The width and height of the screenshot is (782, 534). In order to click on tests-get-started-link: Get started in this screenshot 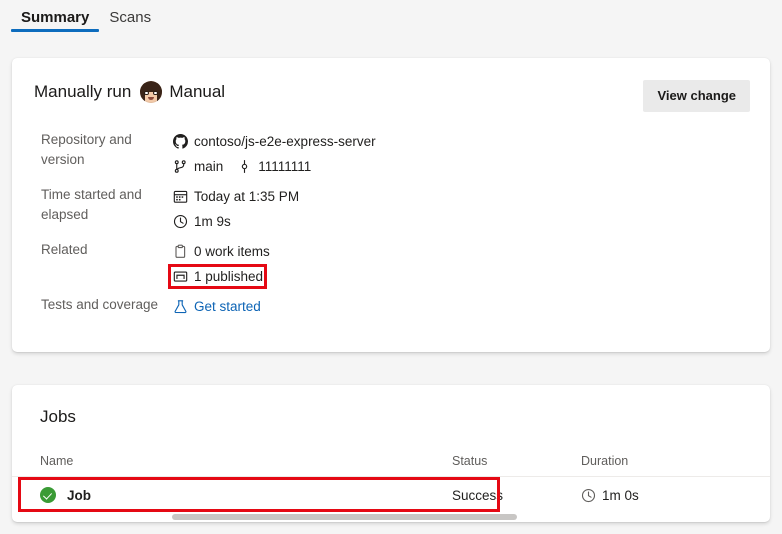, I will do `click(227, 306)`.